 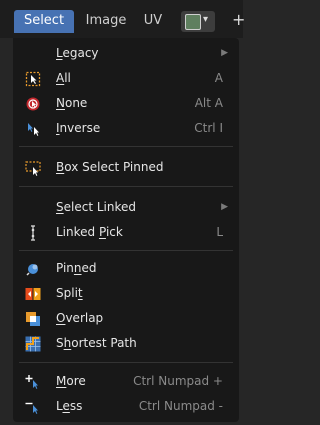 What do you see at coordinates (126, 381) in the screenshot?
I see `menu-item-more: More Ctrl Numpad +` at bounding box center [126, 381].